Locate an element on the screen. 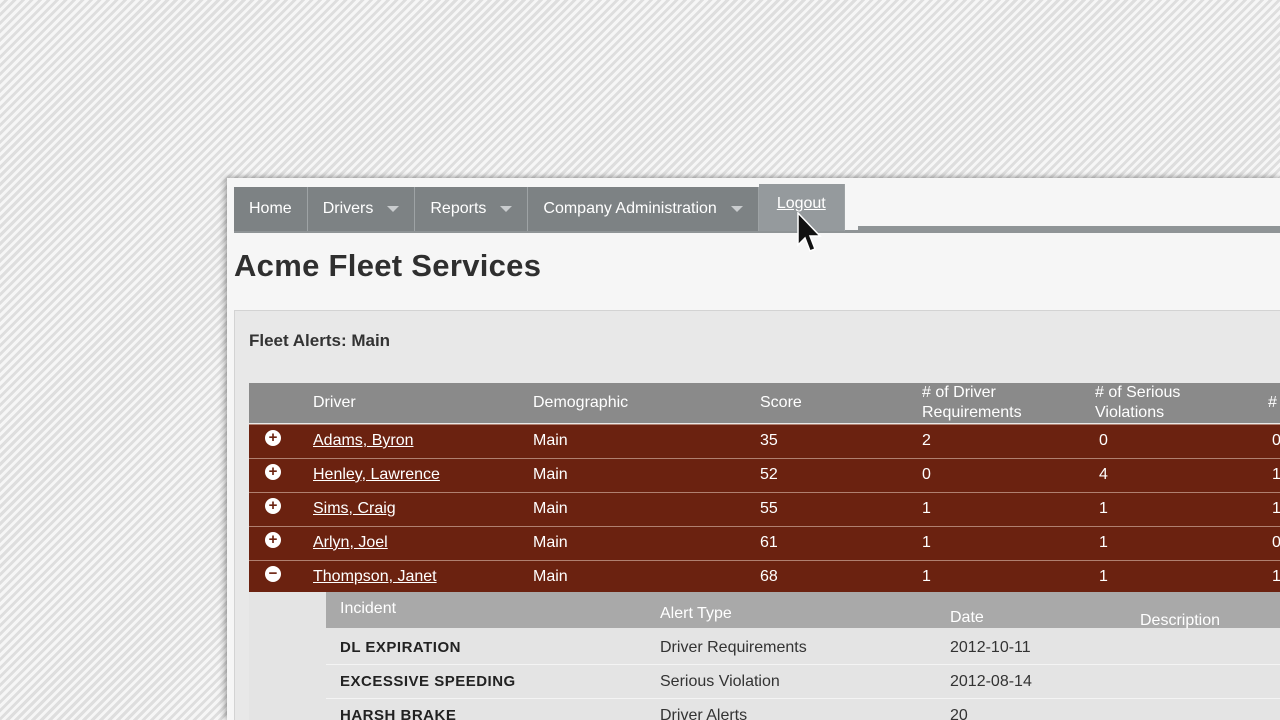 Image resolution: width=1280 pixels, height=720 pixels. nav-underline is located at coordinates (1069, 228).